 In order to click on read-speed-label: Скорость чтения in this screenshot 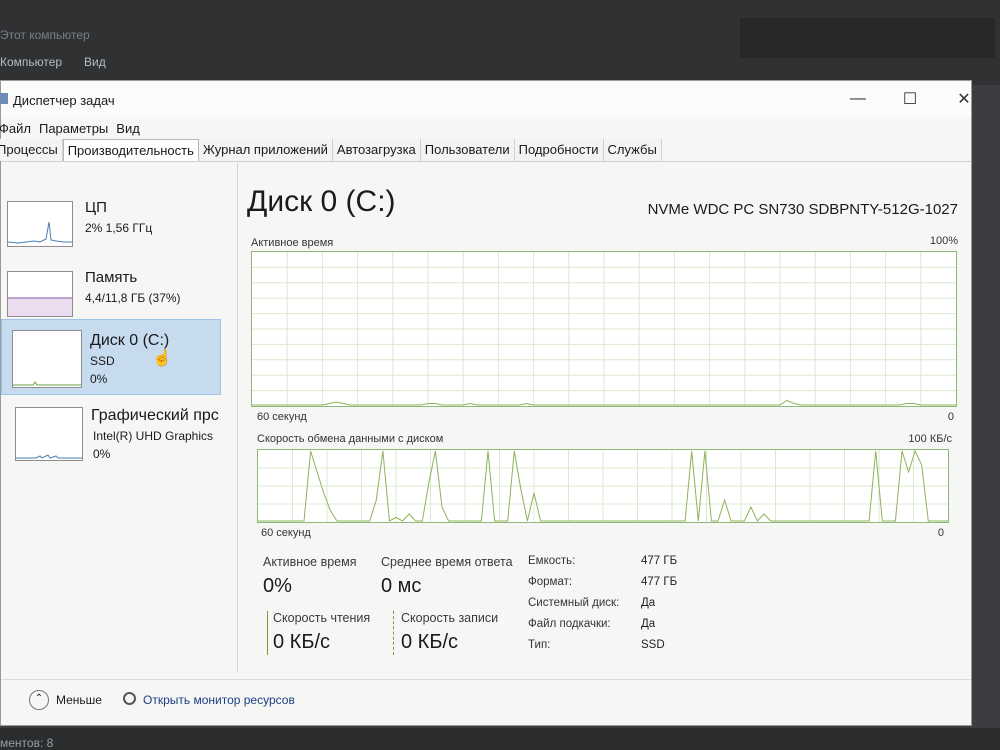, I will do `click(322, 618)`.